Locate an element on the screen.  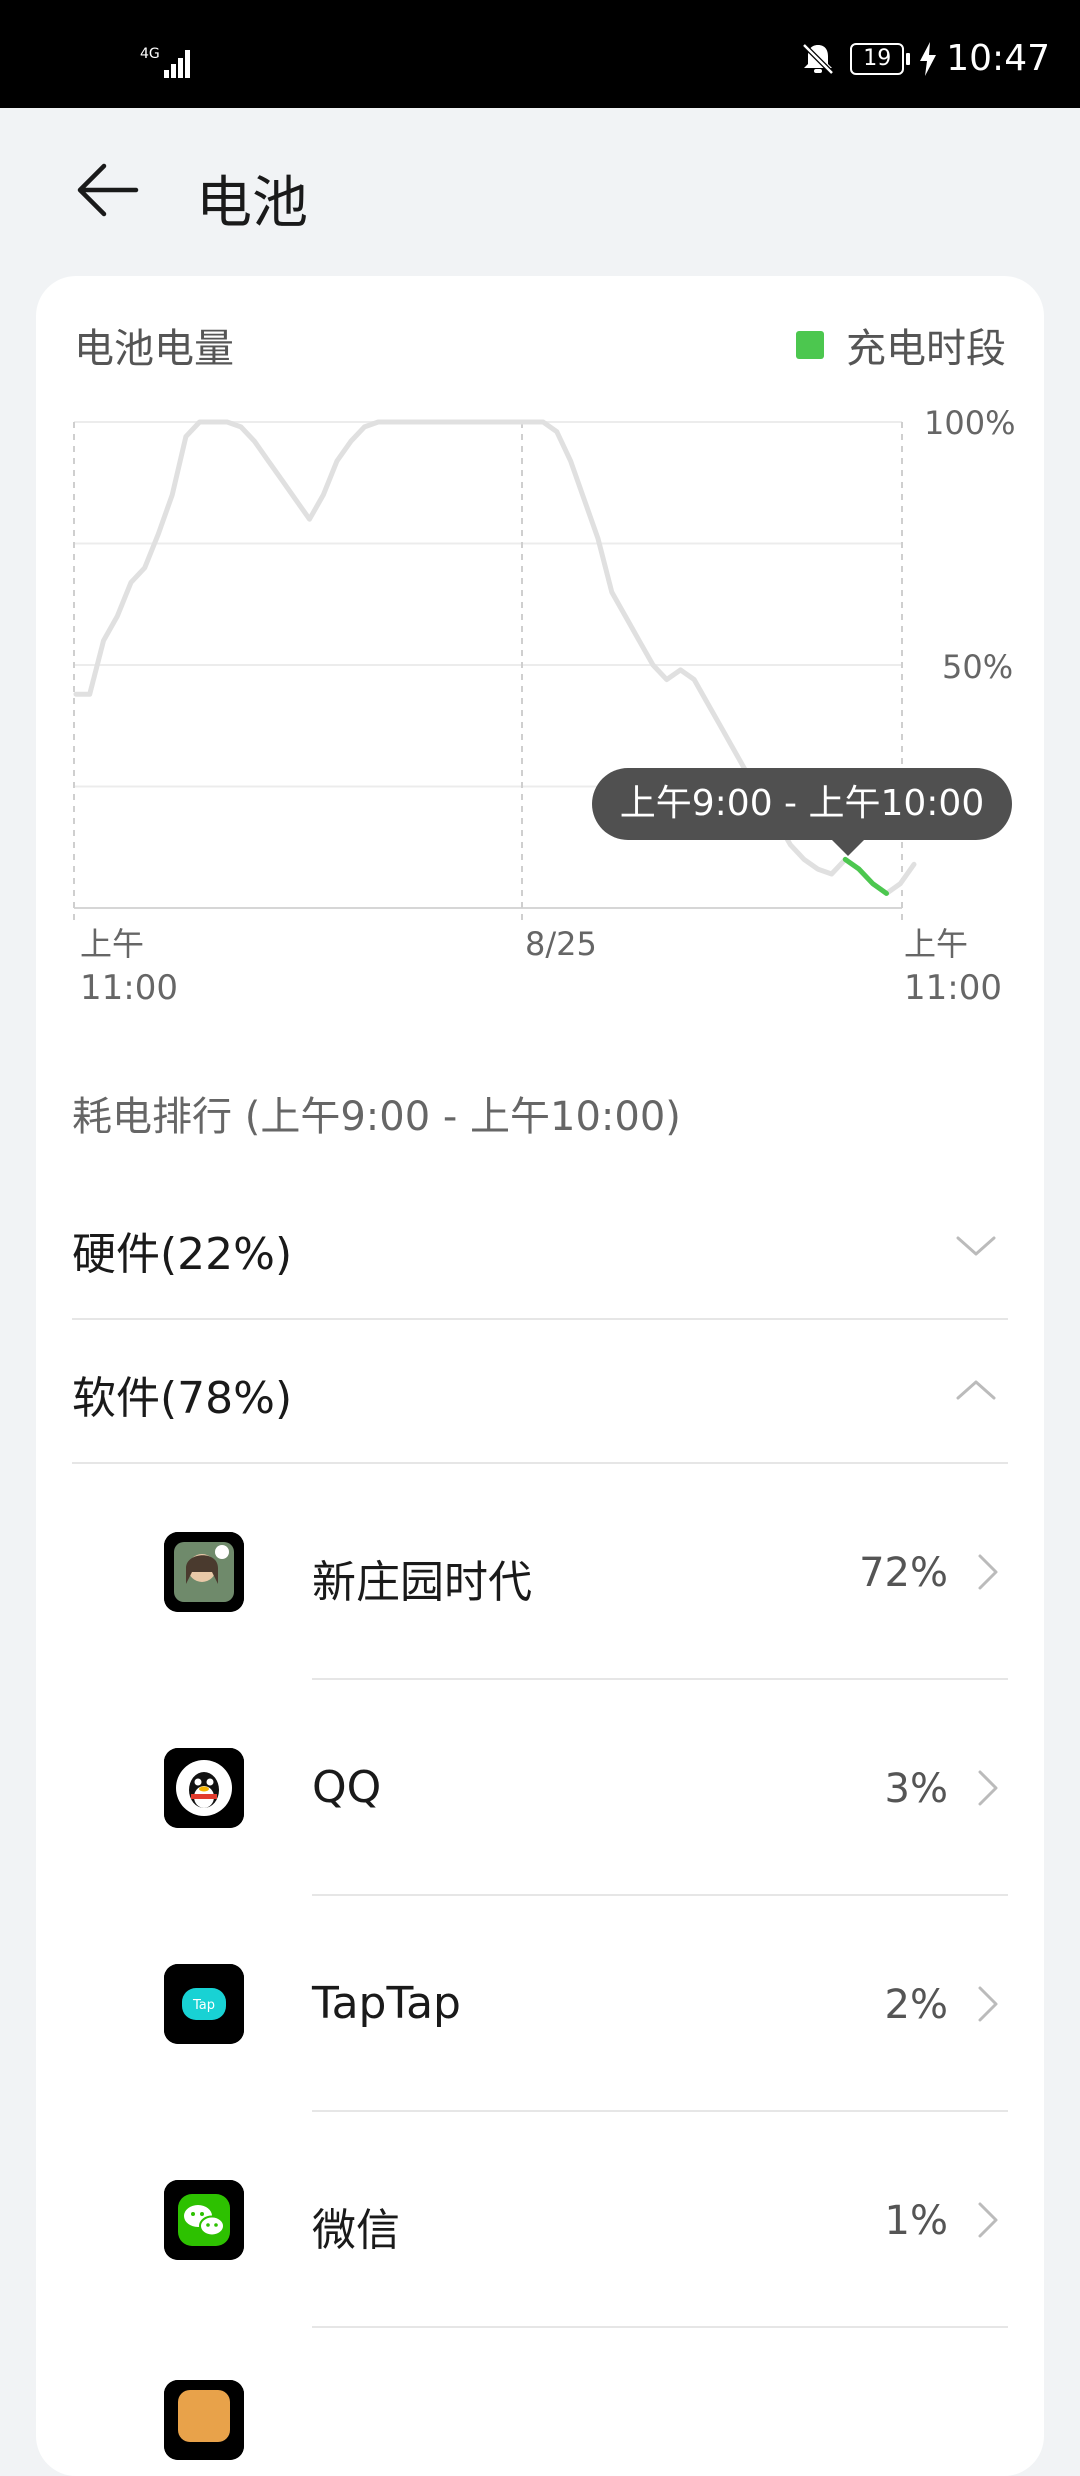
svg-text: 4G is located at coordinates (150, 54).